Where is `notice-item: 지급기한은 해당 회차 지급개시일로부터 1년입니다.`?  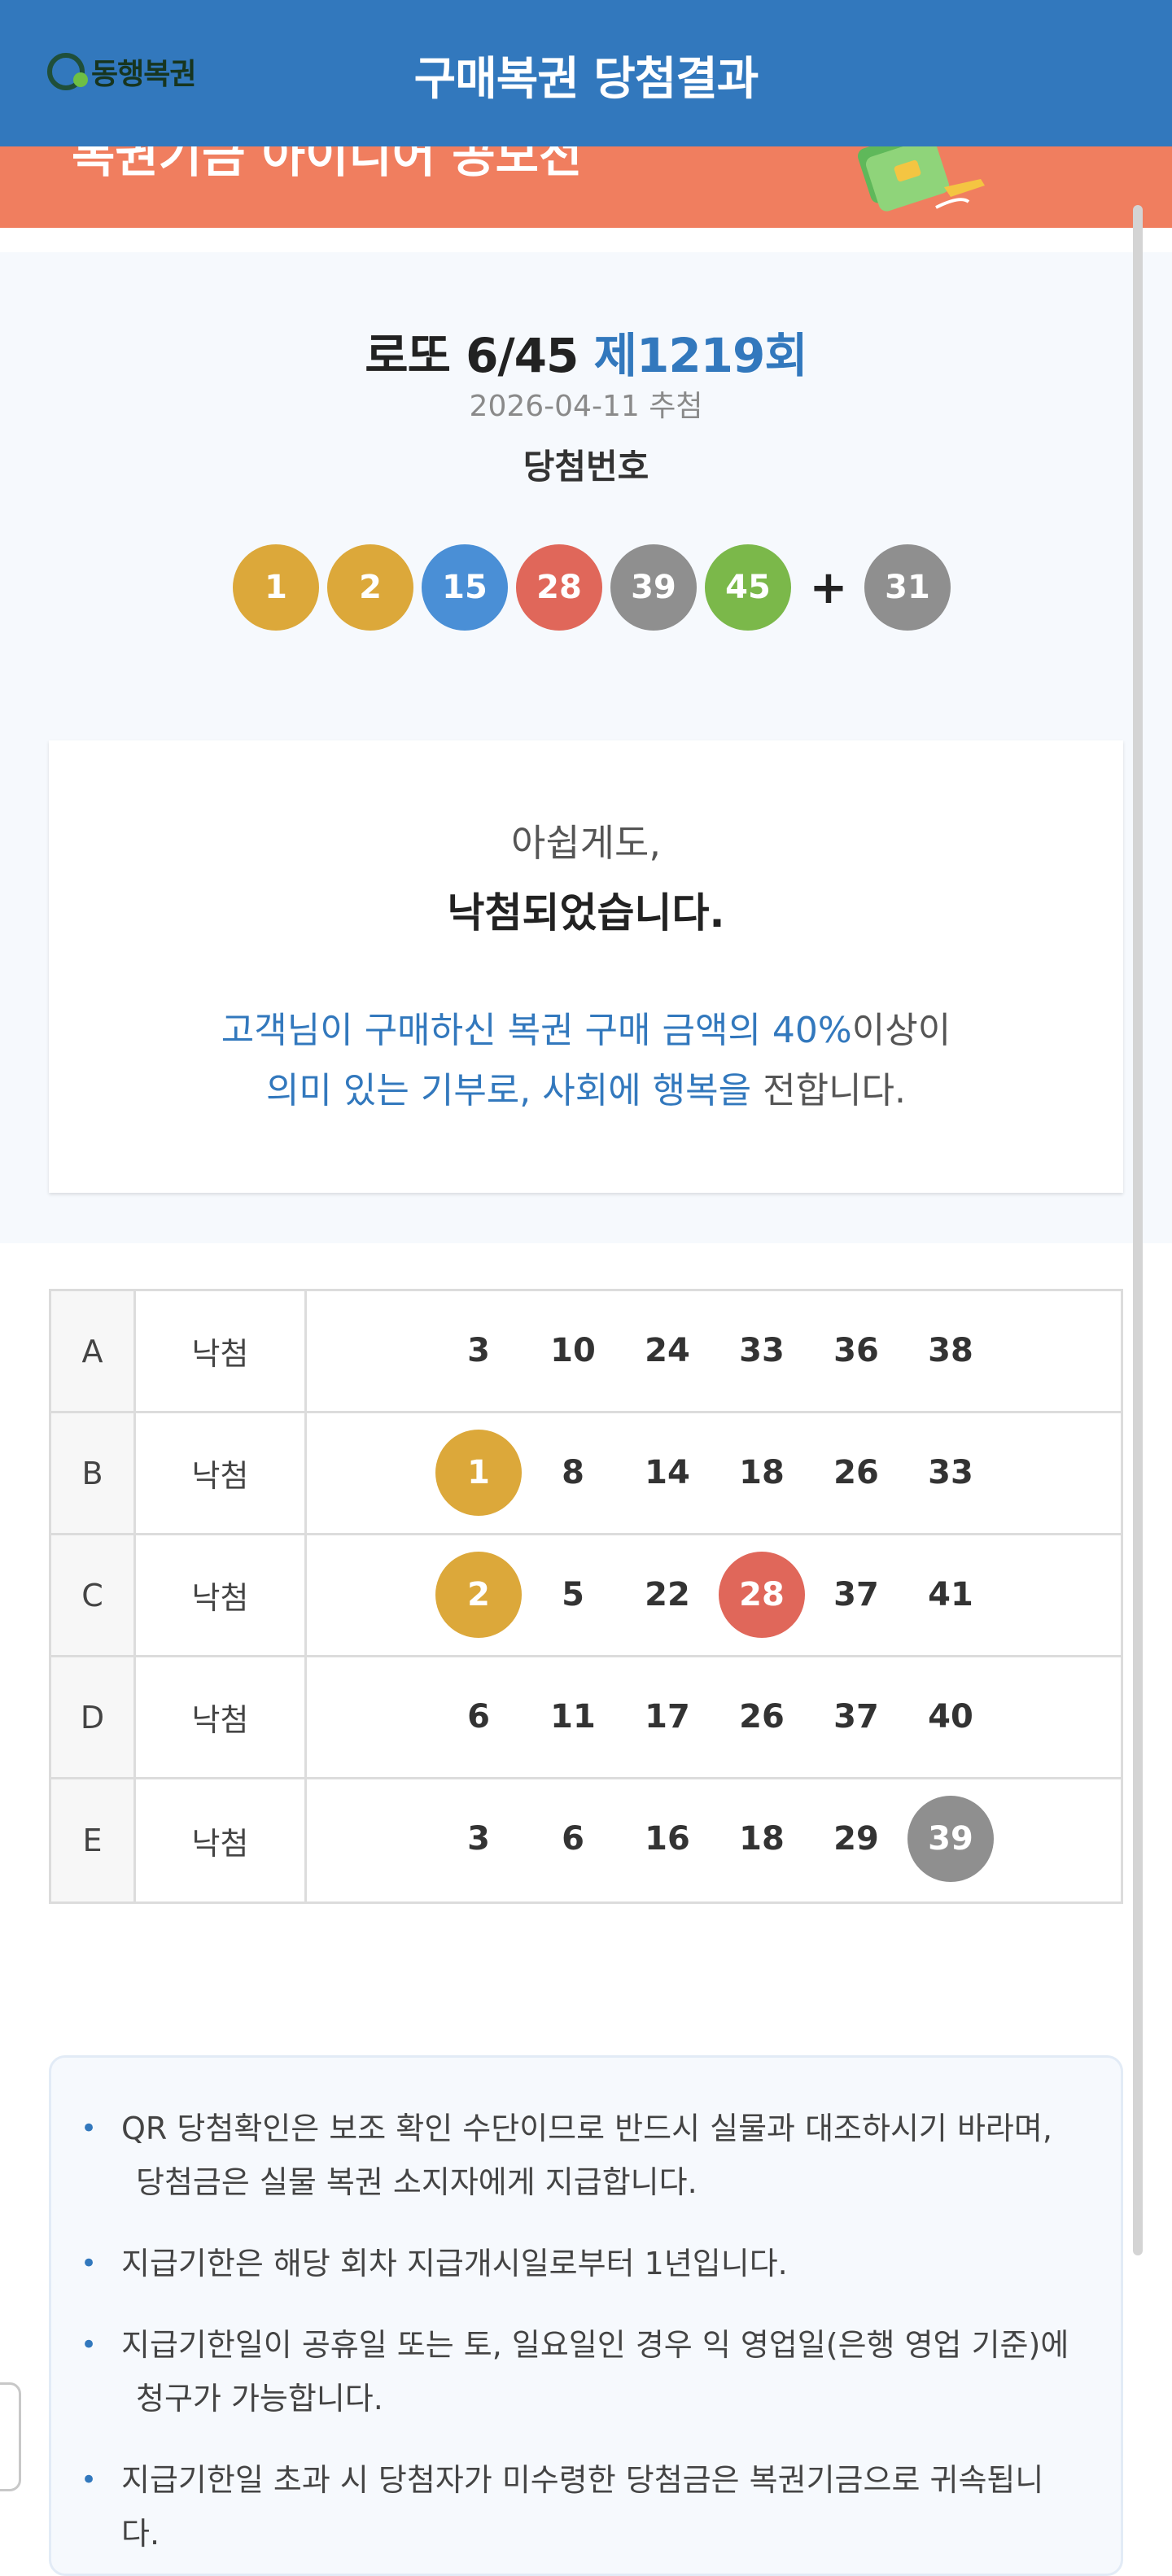
notice-item: 지급기한은 해당 회차 지급개시일로부터 1년입니다. is located at coordinates (577, 2263).